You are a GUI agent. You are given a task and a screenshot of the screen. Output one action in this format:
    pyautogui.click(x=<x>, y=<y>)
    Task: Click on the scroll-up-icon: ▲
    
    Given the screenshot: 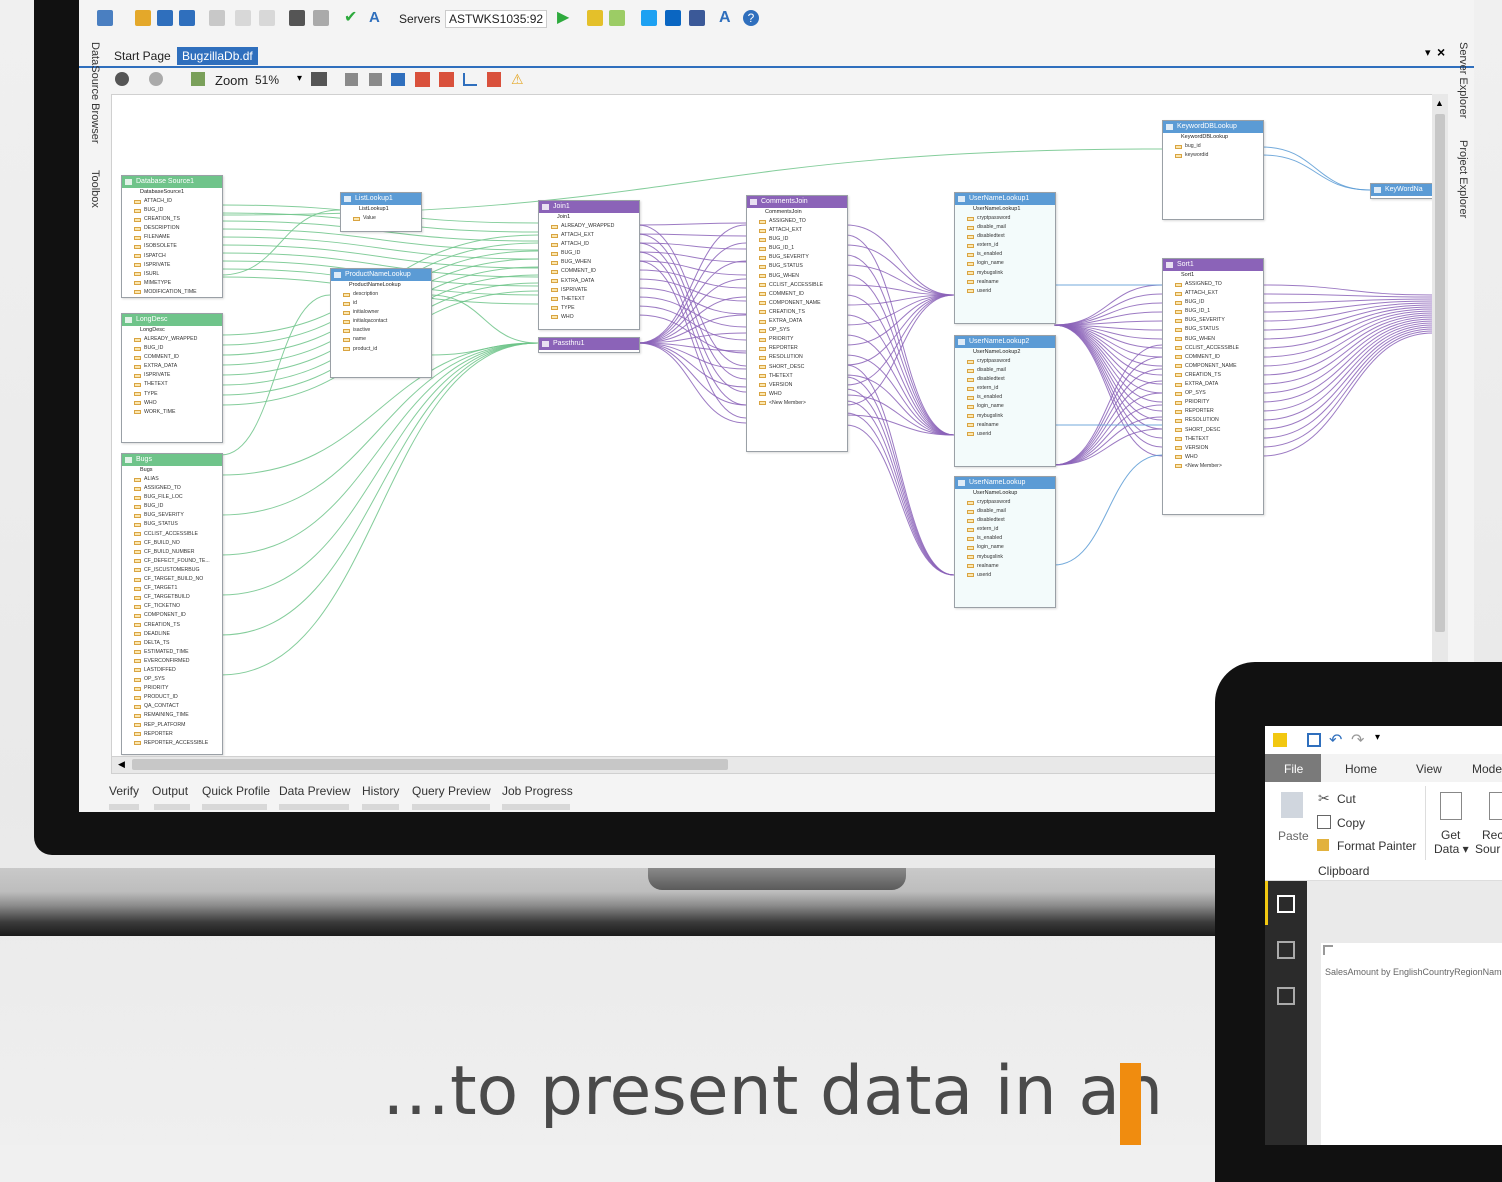 What is the action you would take?
    pyautogui.click(x=1439, y=103)
    